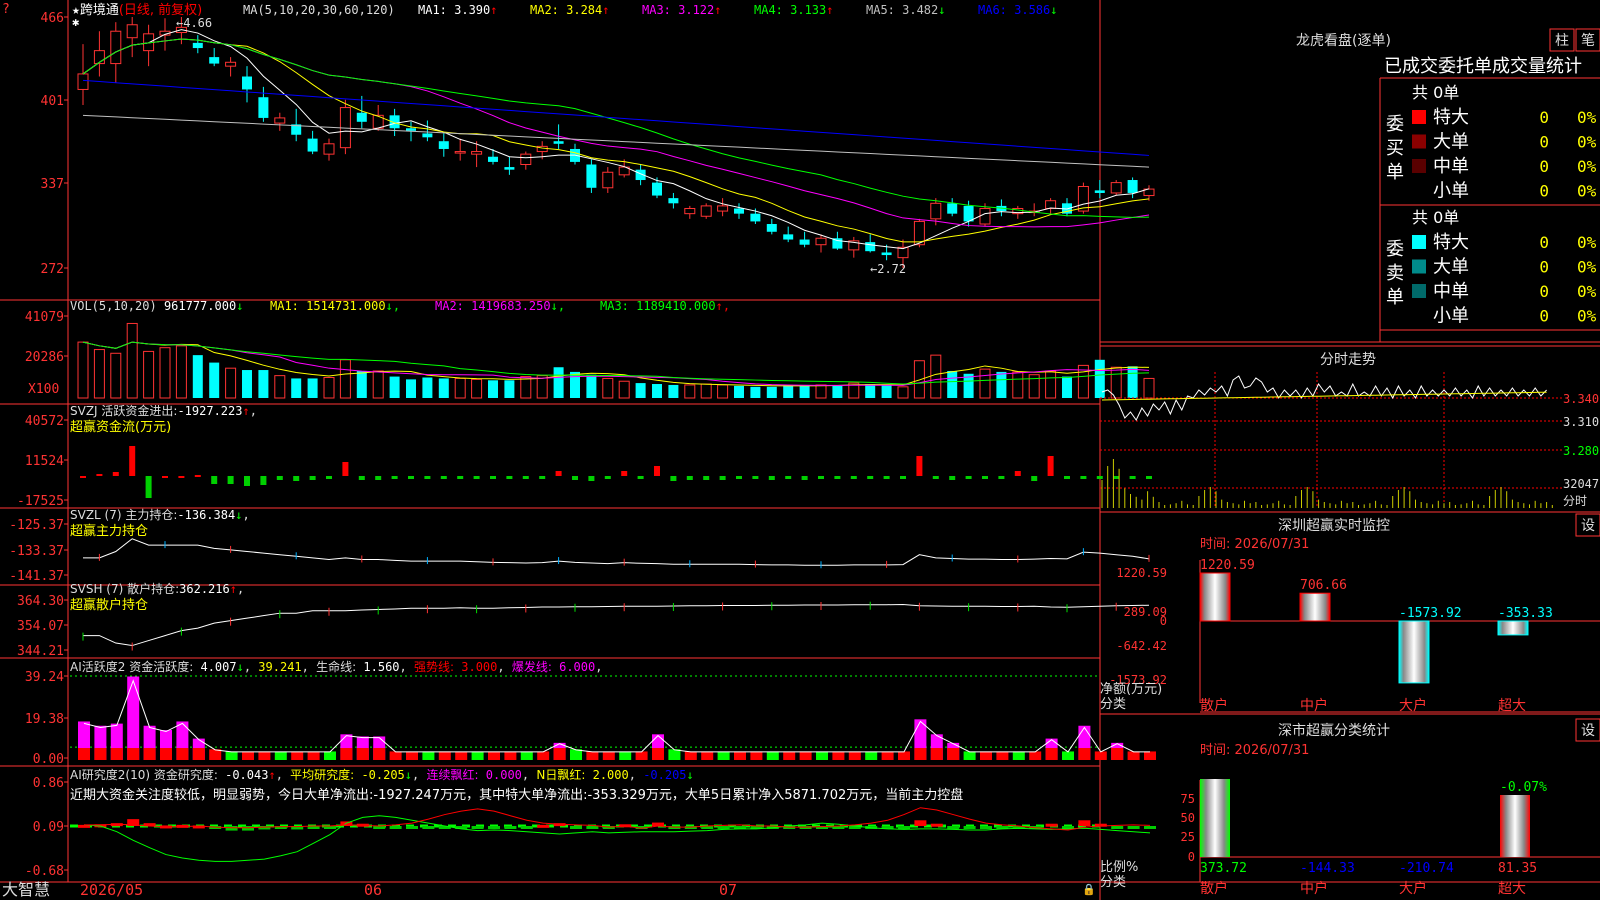 This screenshot has width=1600, height=900. Describe the element at coordinates (40, 601) in the screenshot. I see `y-tick-label: 364.30` at that location.